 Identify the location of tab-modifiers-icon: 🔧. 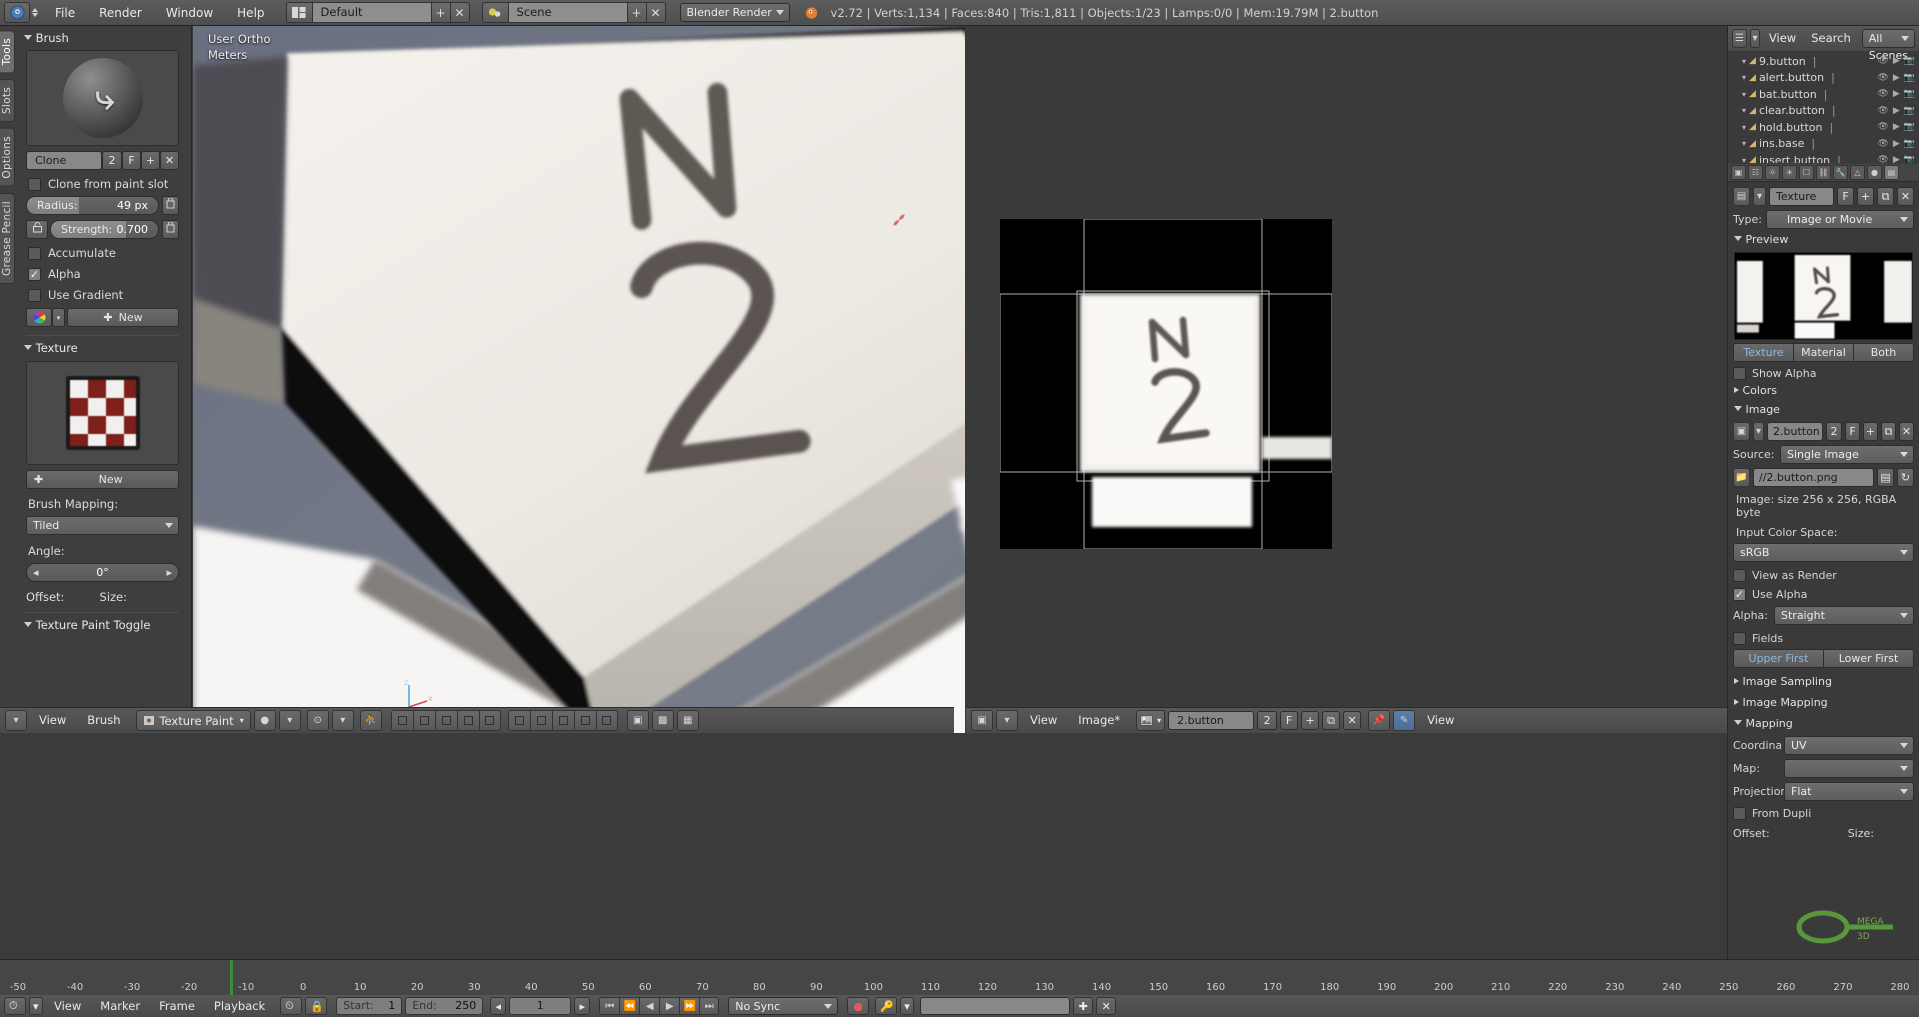
(1840, 172).